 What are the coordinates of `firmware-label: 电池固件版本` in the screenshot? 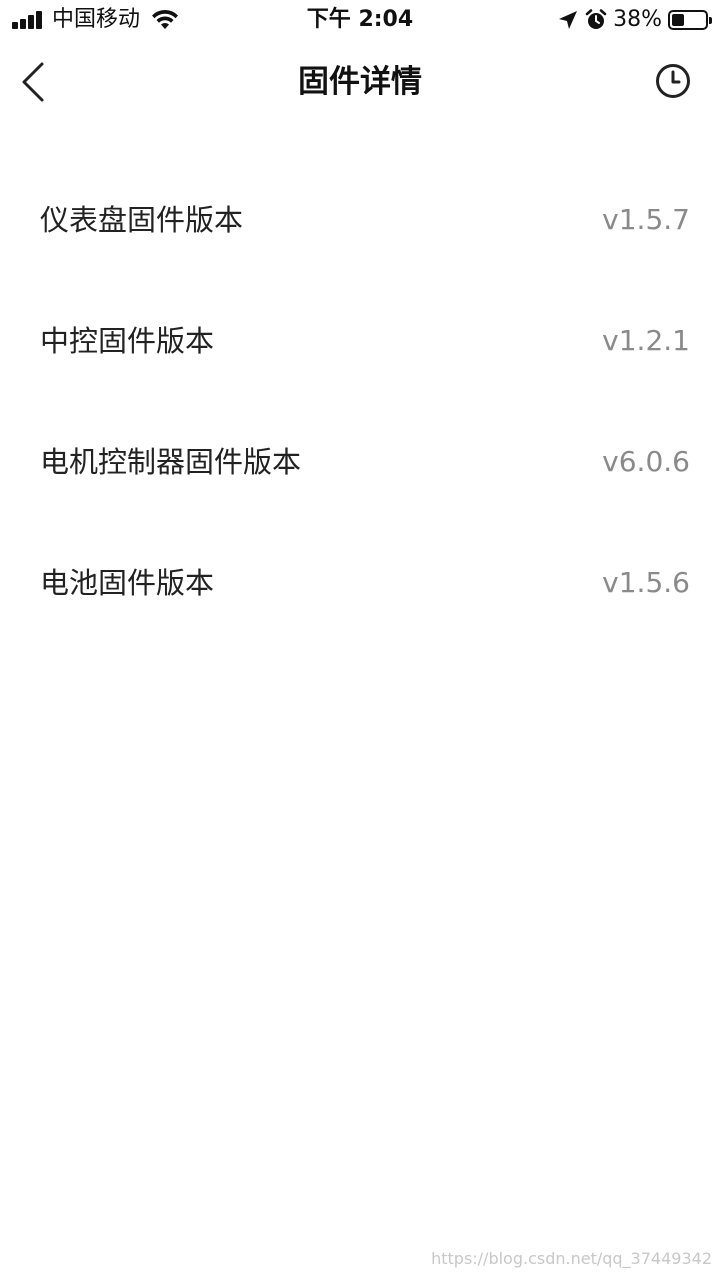 It's located at (127, 583).